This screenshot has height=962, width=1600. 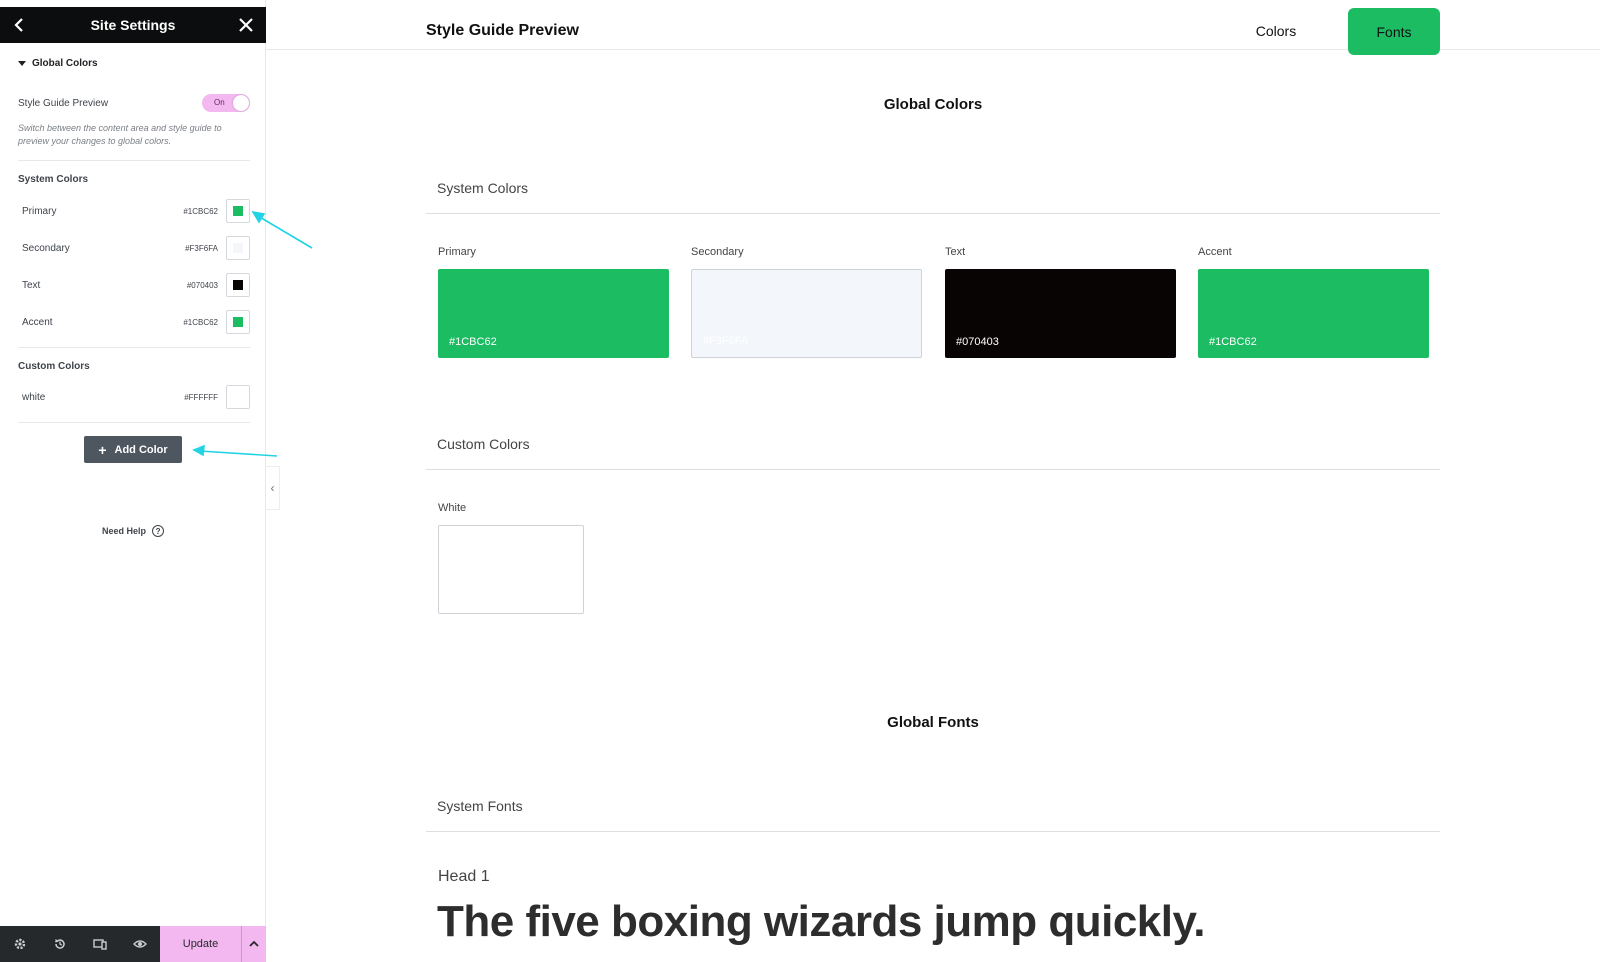 I want to click on eye-icon, so click(x=140, y=944).